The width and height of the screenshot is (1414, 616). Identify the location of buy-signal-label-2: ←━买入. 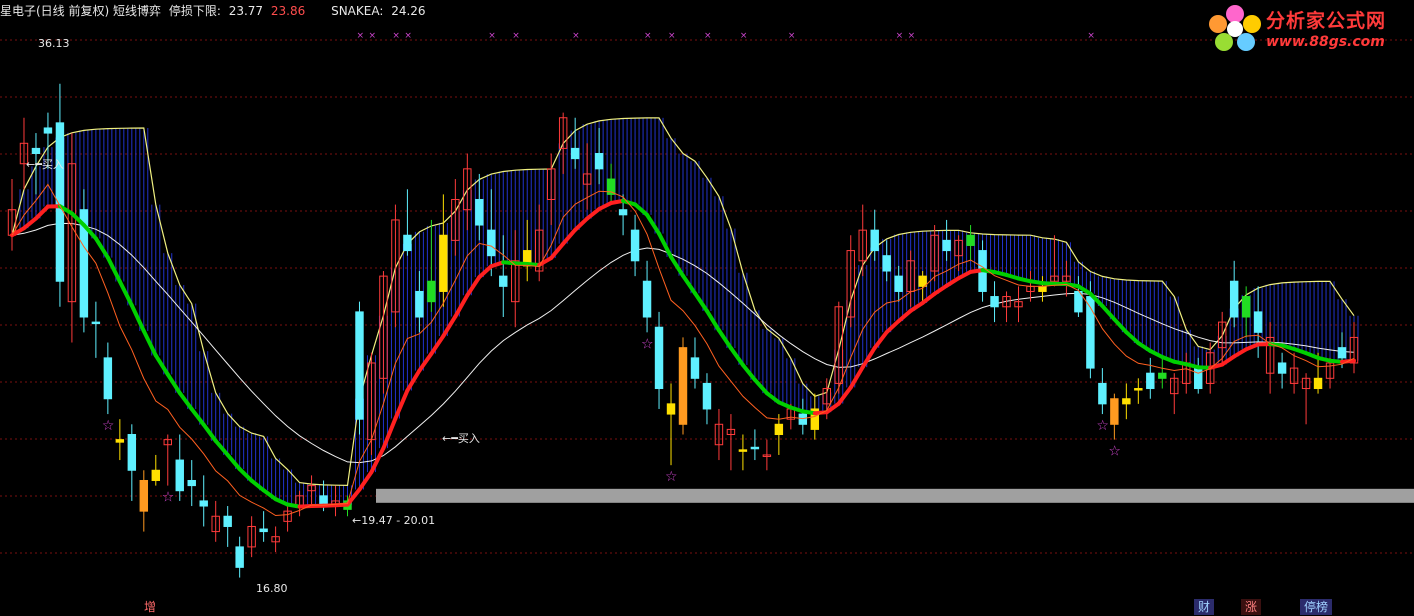
(461, 438).